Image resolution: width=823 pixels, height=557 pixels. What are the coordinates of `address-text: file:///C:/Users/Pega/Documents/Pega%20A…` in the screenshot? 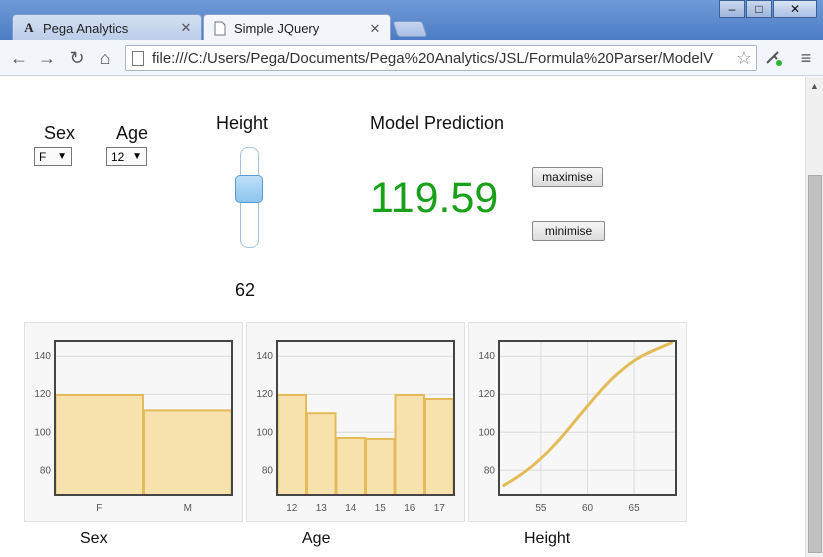 It's located at (433, 58).